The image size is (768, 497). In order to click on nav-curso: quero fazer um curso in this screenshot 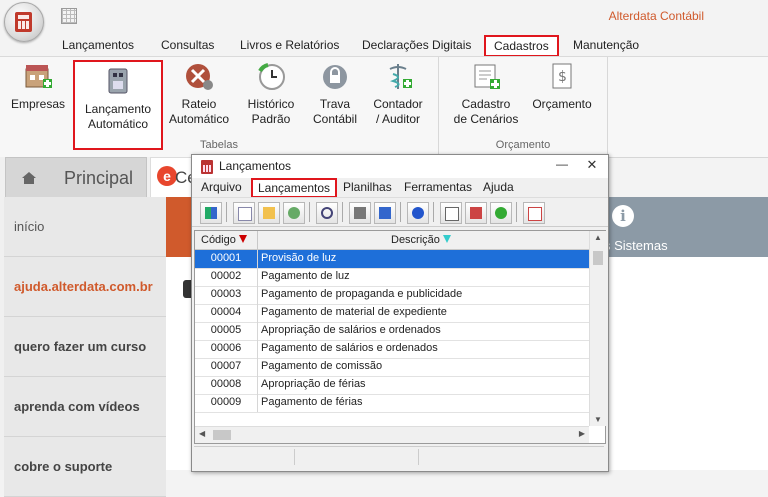, I will do `click(85, 347)`.